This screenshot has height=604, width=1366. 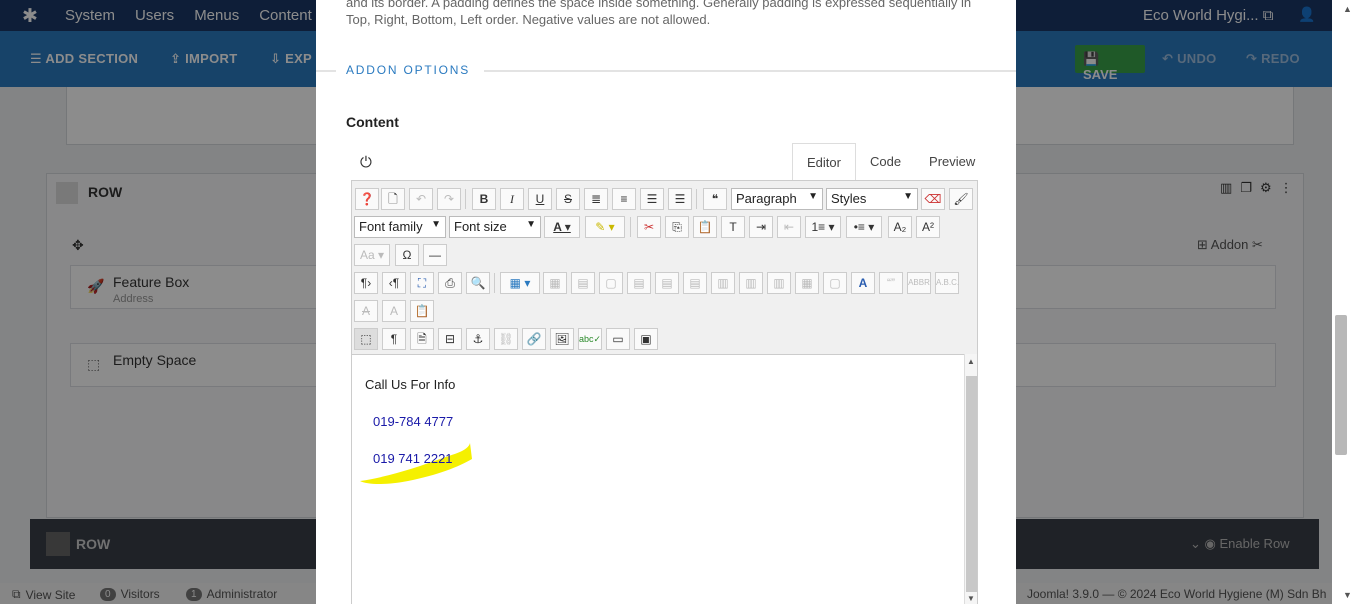 I want to click on text-color-icon: A ▾, so click(x=562, y=227).